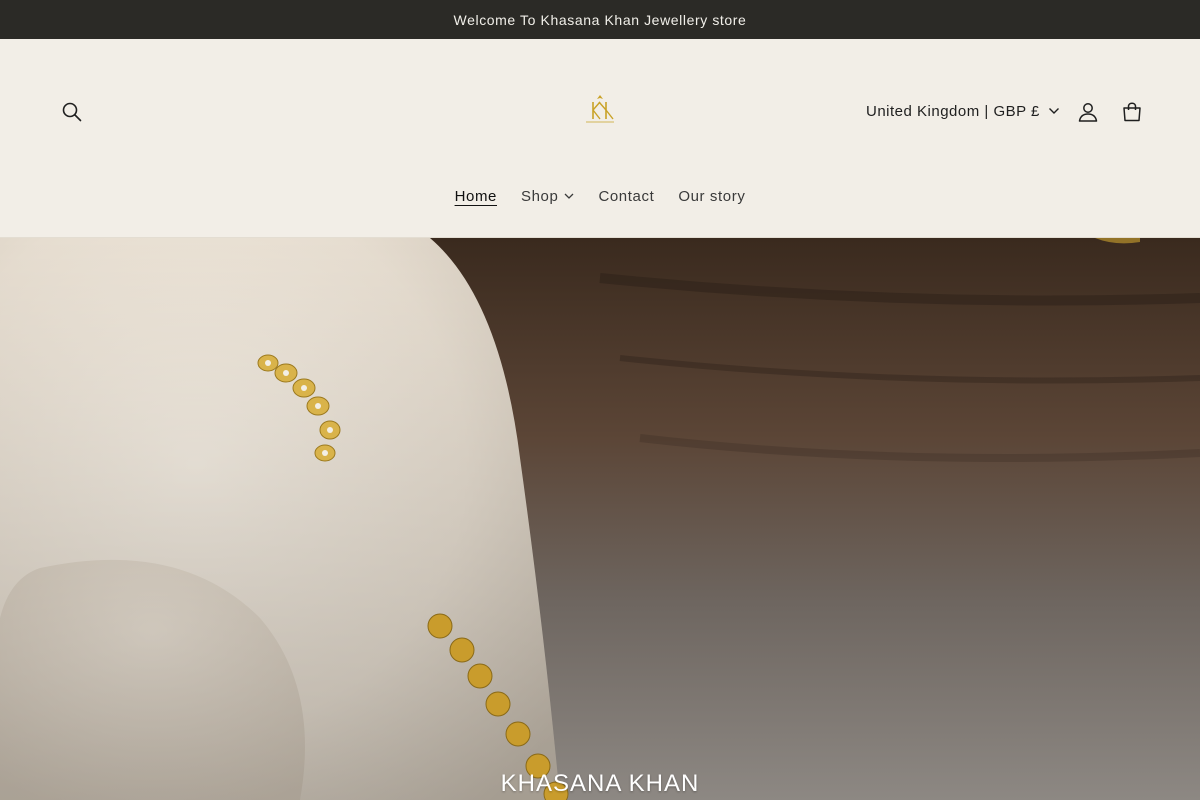 This screenshot has height=800, width=1200. I want to click on announcement-text: Welcome To Khasana Khan Jewellery store, so click(600, 19).